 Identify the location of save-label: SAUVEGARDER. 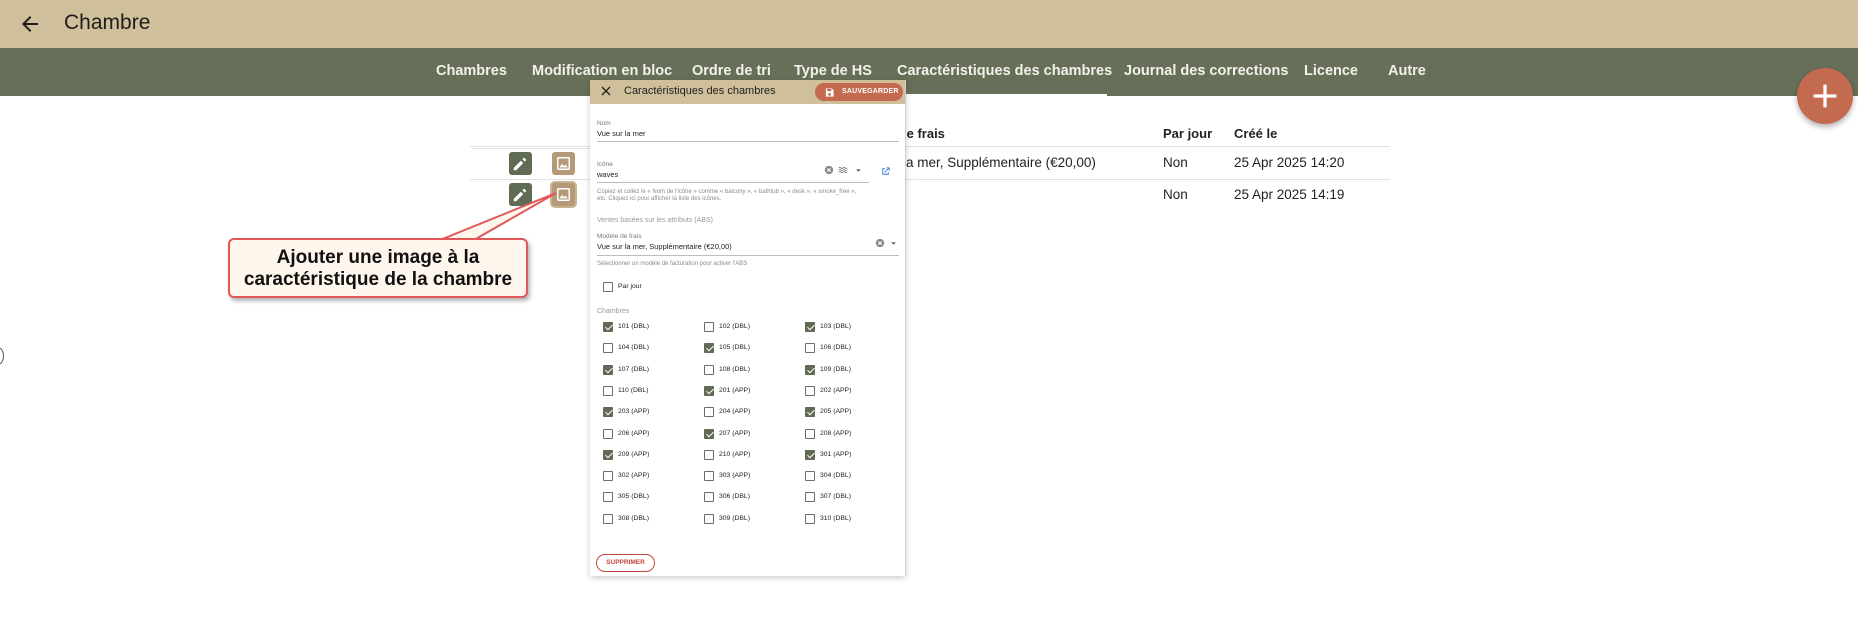
(870, 91).